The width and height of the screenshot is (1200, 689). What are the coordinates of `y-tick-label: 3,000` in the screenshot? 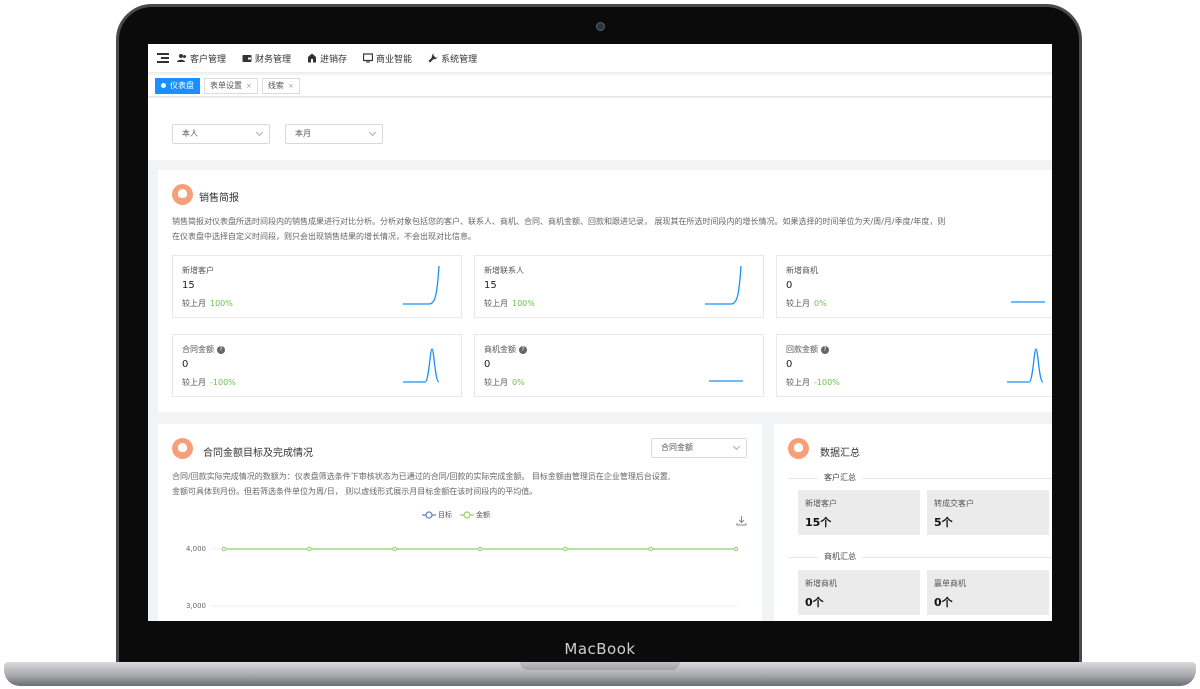 It's located at (196, 606).